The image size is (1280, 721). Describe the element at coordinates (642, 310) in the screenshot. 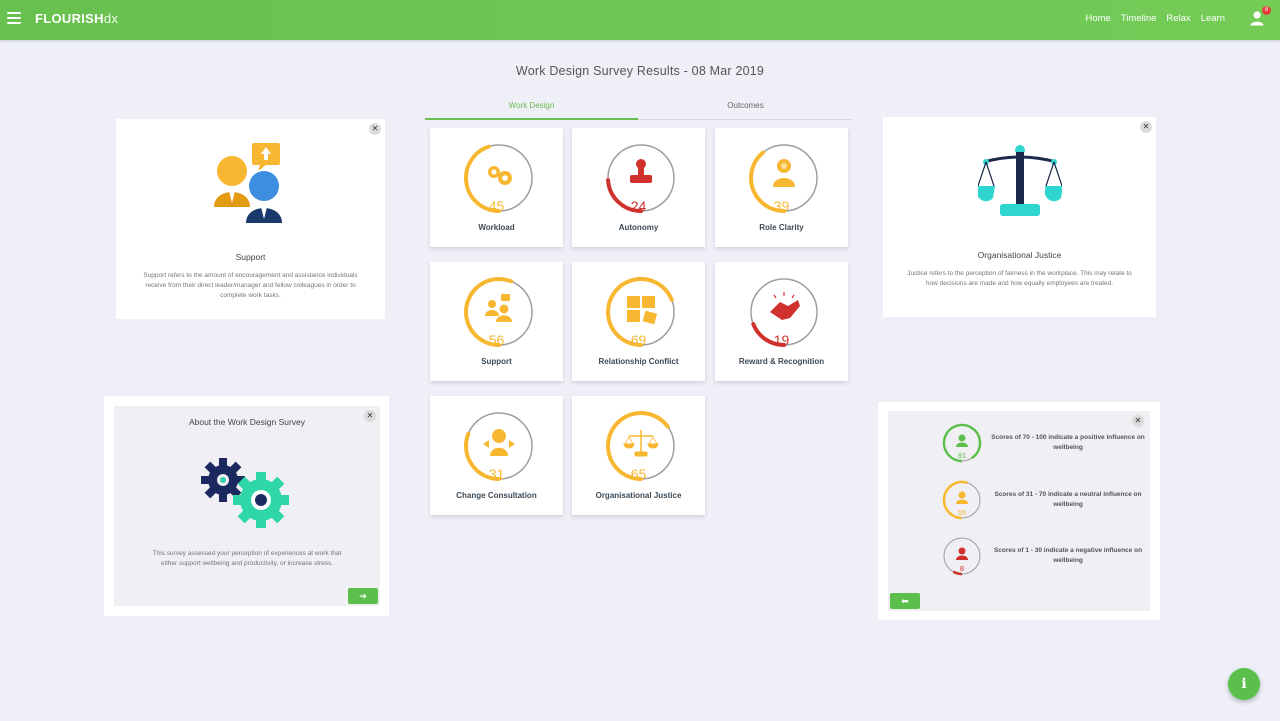

I see `puzzle-icon` at that location.